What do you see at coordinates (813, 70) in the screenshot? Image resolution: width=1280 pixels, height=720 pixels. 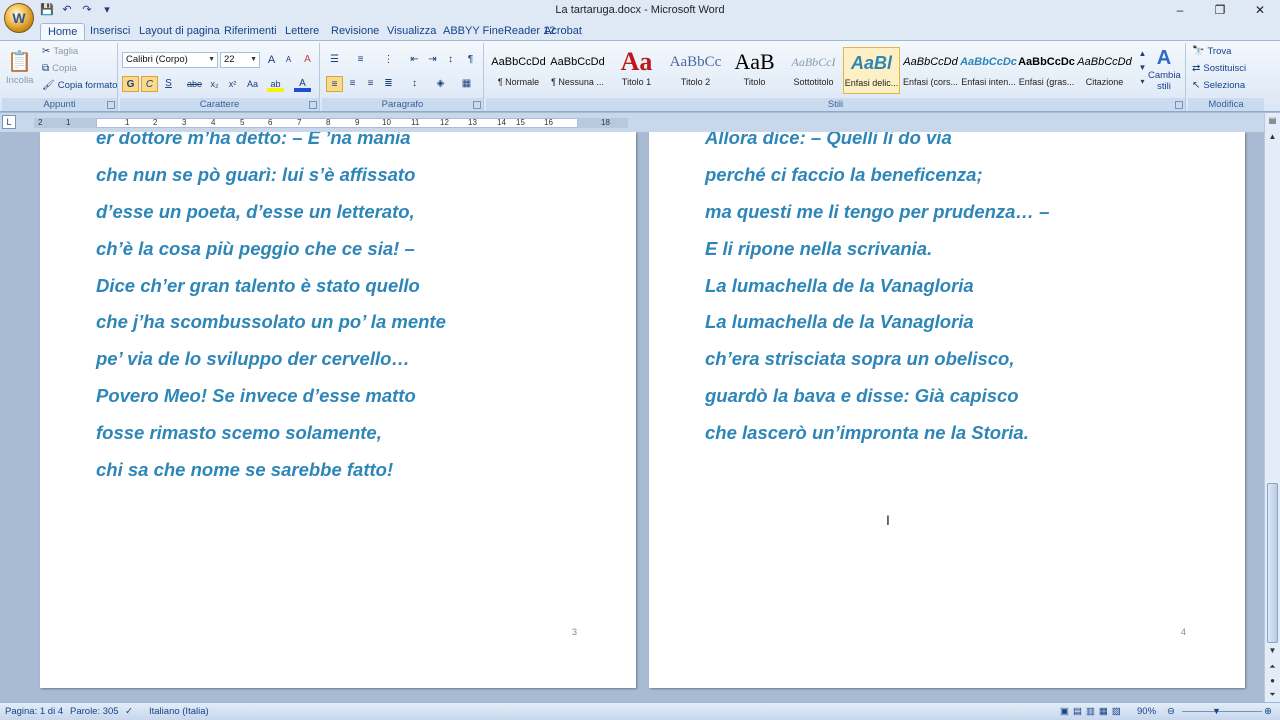 I see `style-sottotitolo: AaBbCcI Sottotitolo` at bounding box center [813, 70].